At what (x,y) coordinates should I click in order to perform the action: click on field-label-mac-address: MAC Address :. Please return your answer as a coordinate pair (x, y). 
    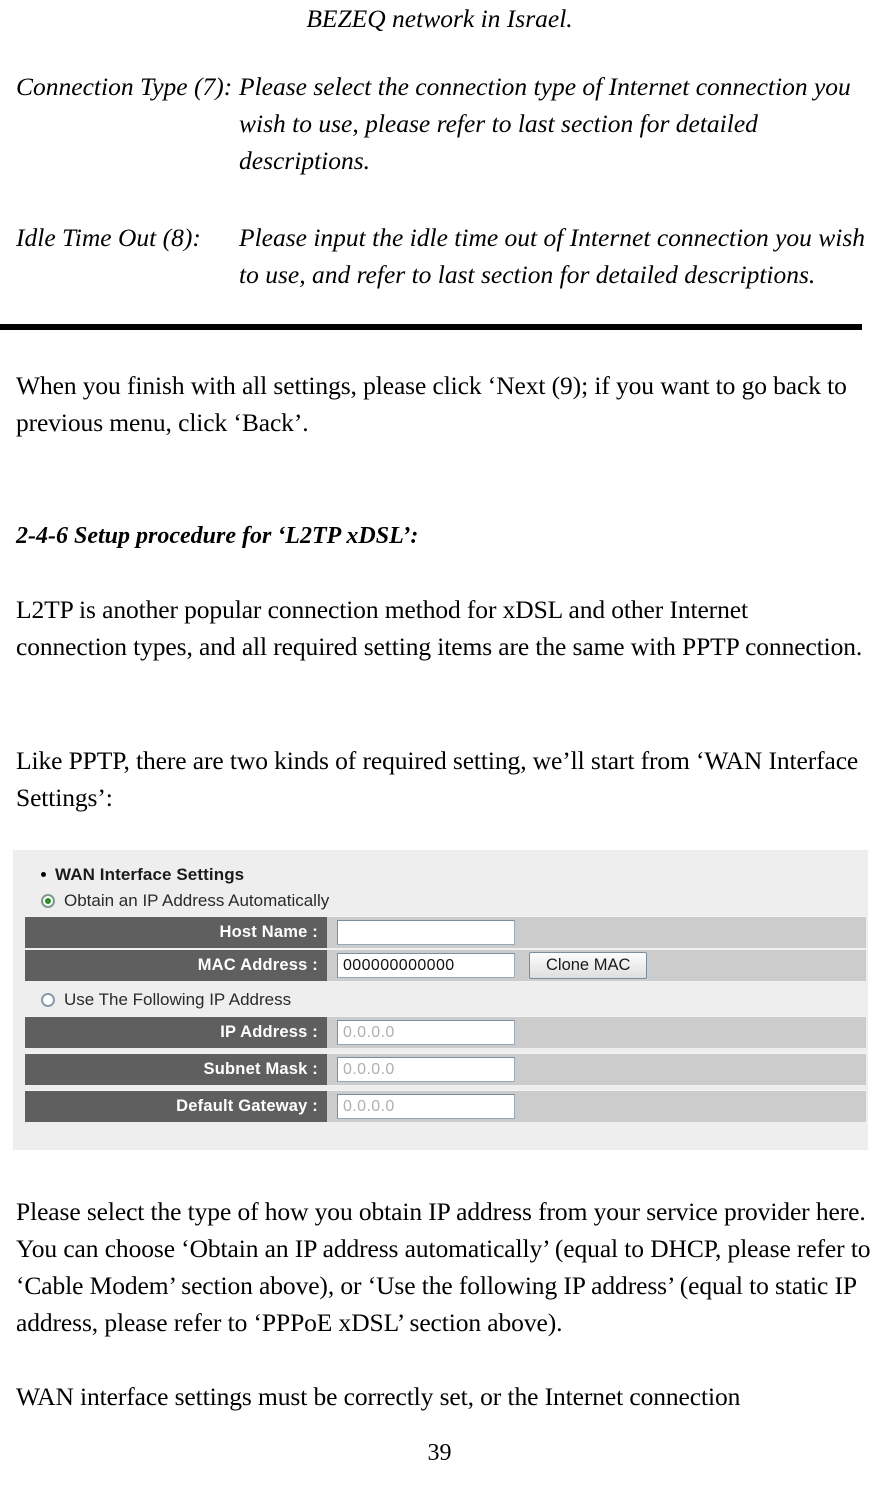
    Looking at the image, I should click on (176, 965).